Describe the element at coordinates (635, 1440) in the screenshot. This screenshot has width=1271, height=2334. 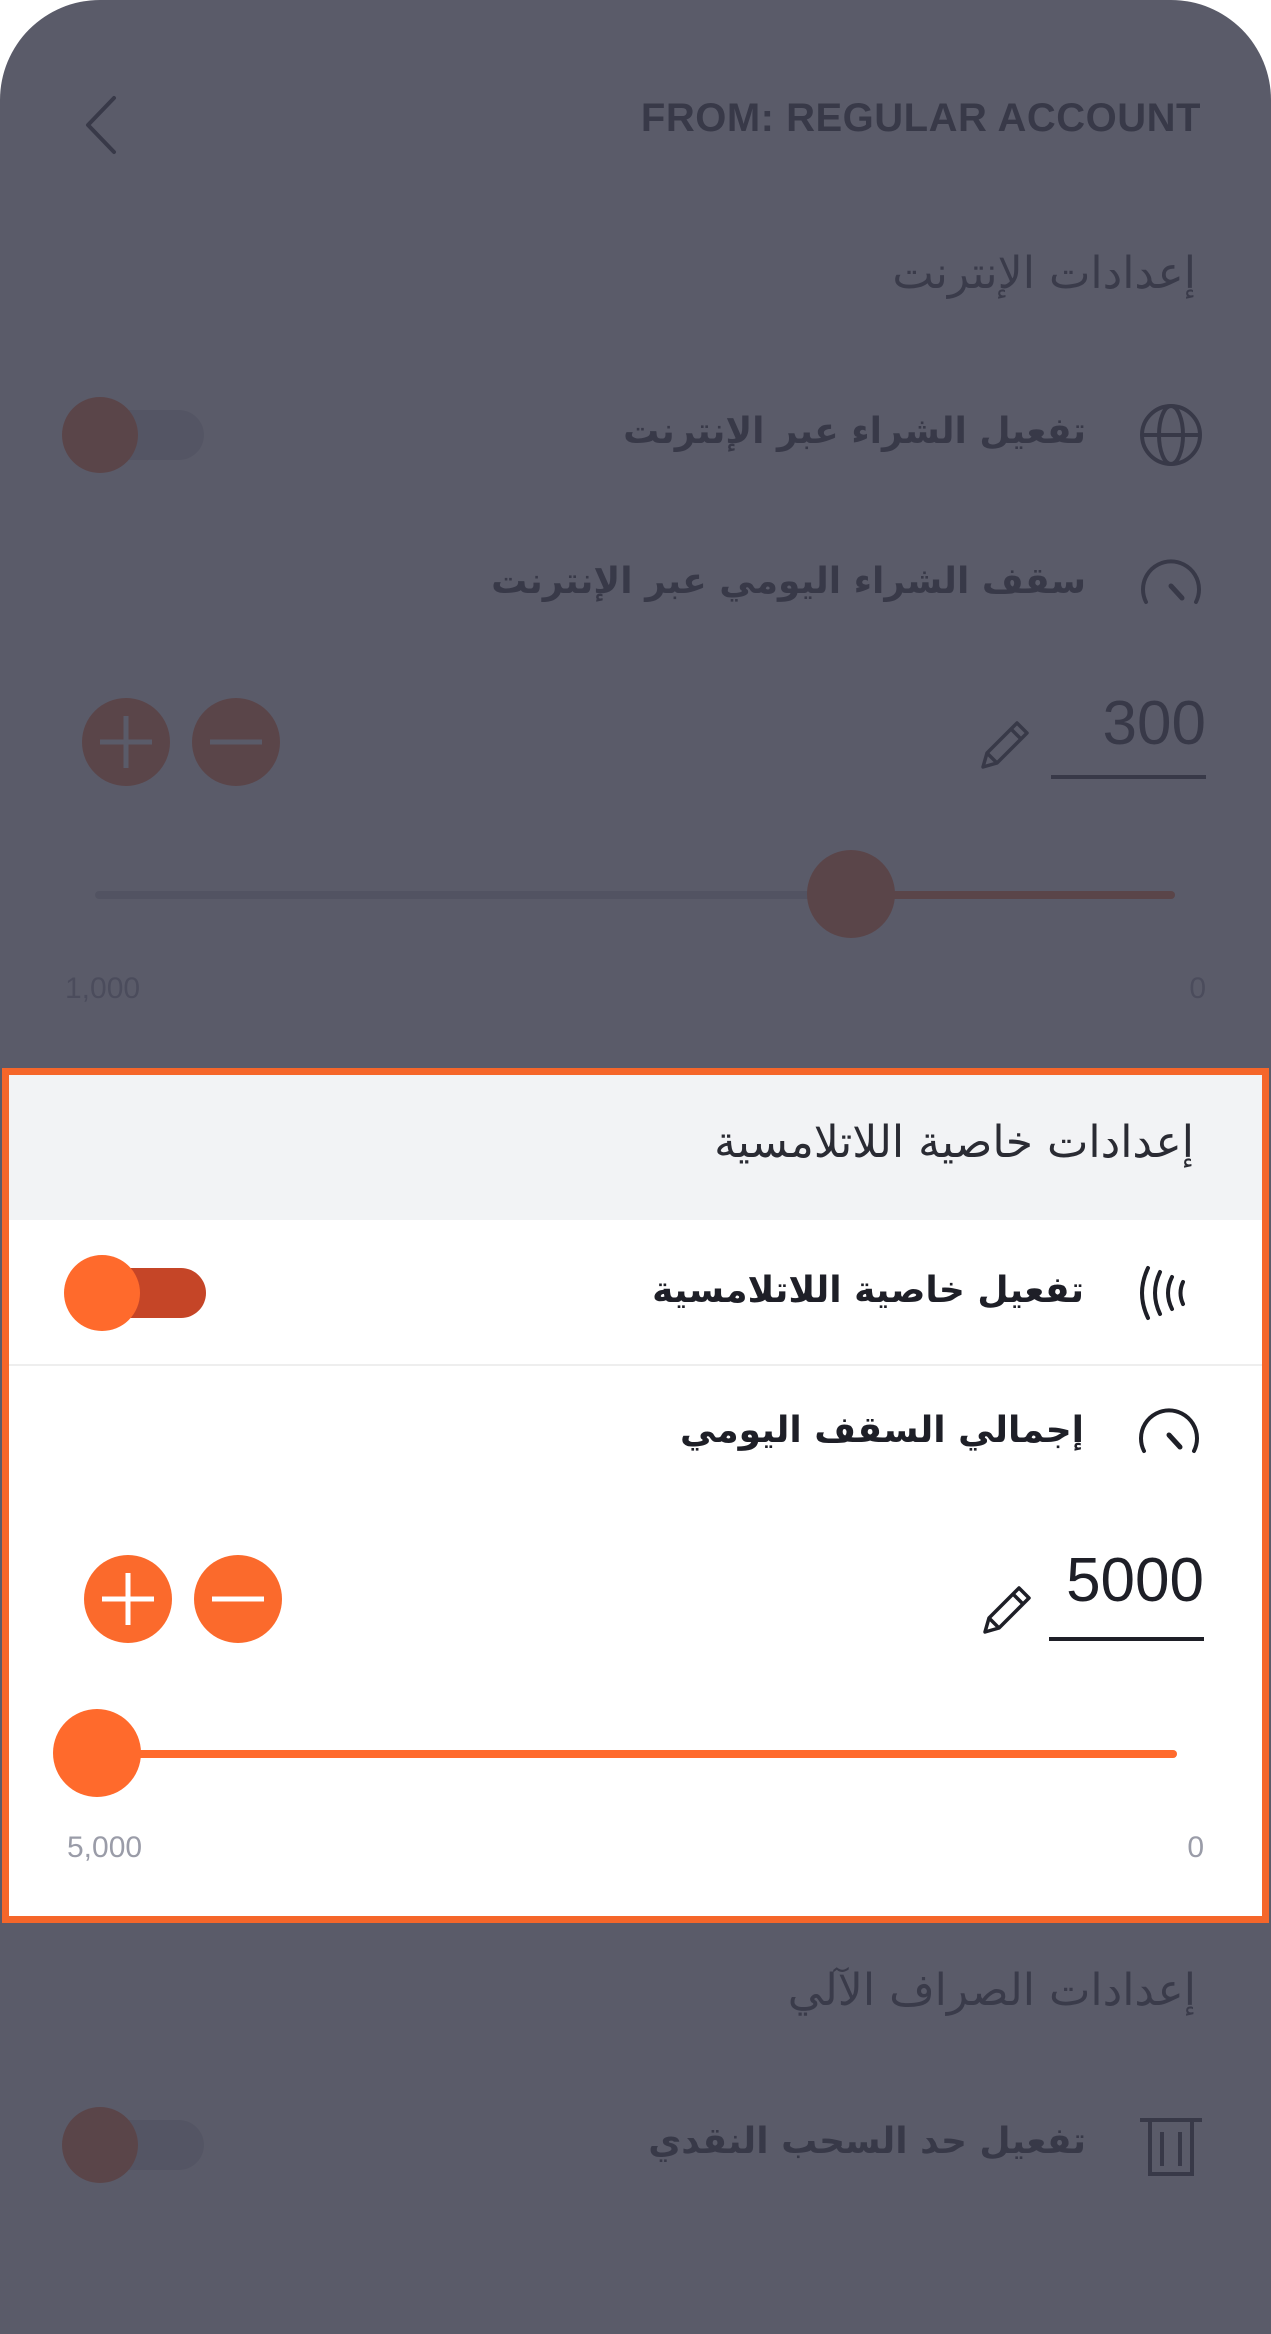
I see `contactless-limit-row: إجمالي السقف اليومي` at that location.